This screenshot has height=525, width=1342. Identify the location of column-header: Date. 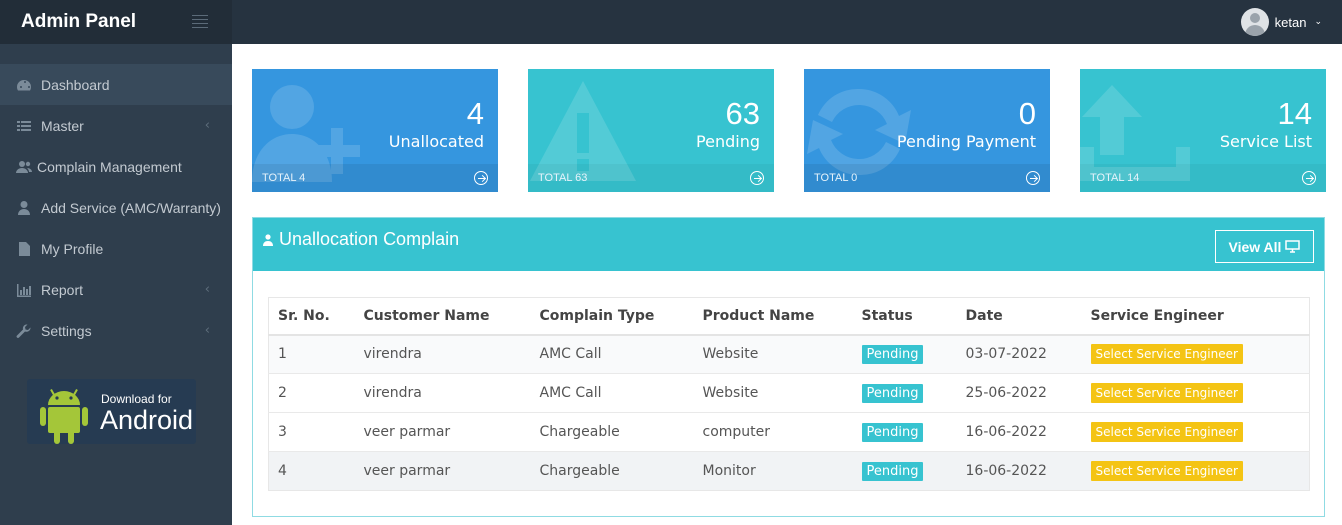
(1019, 316).